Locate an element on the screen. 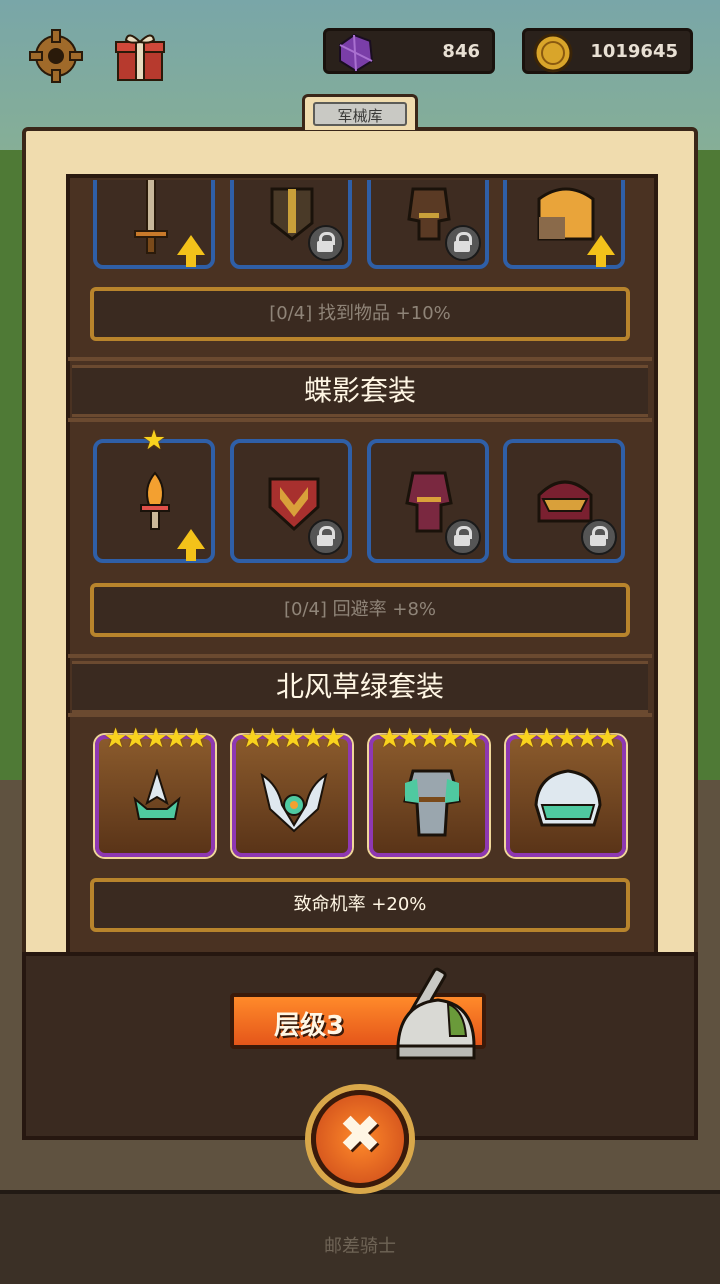 The image size is (720, 1284). gem-count: 846 is located at coordinates (461, 51).